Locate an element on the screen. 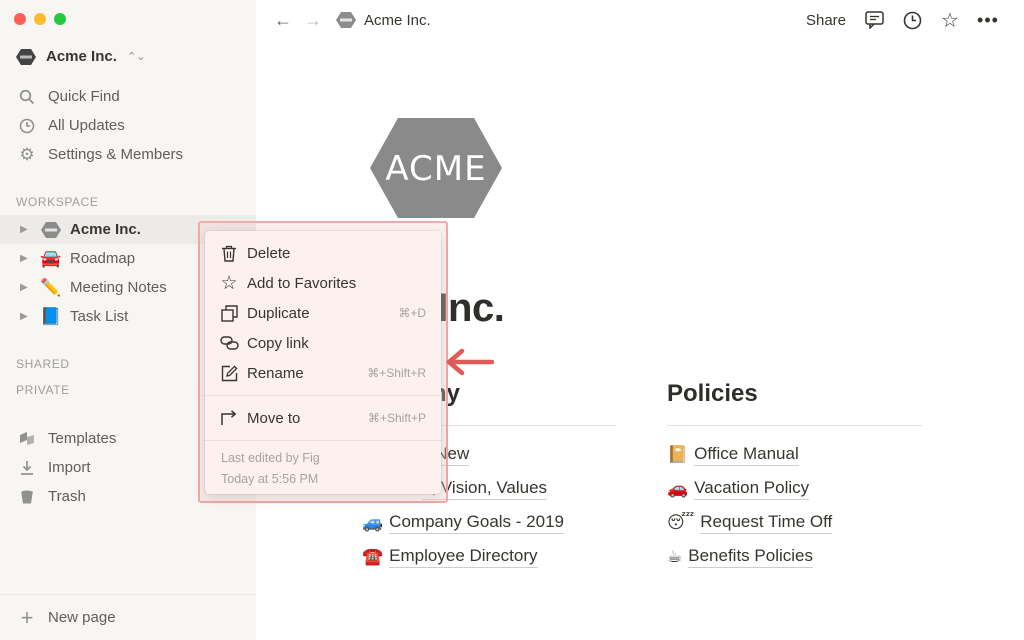  workspace-name: Acme Inc. is located at coordinates (81, 56).